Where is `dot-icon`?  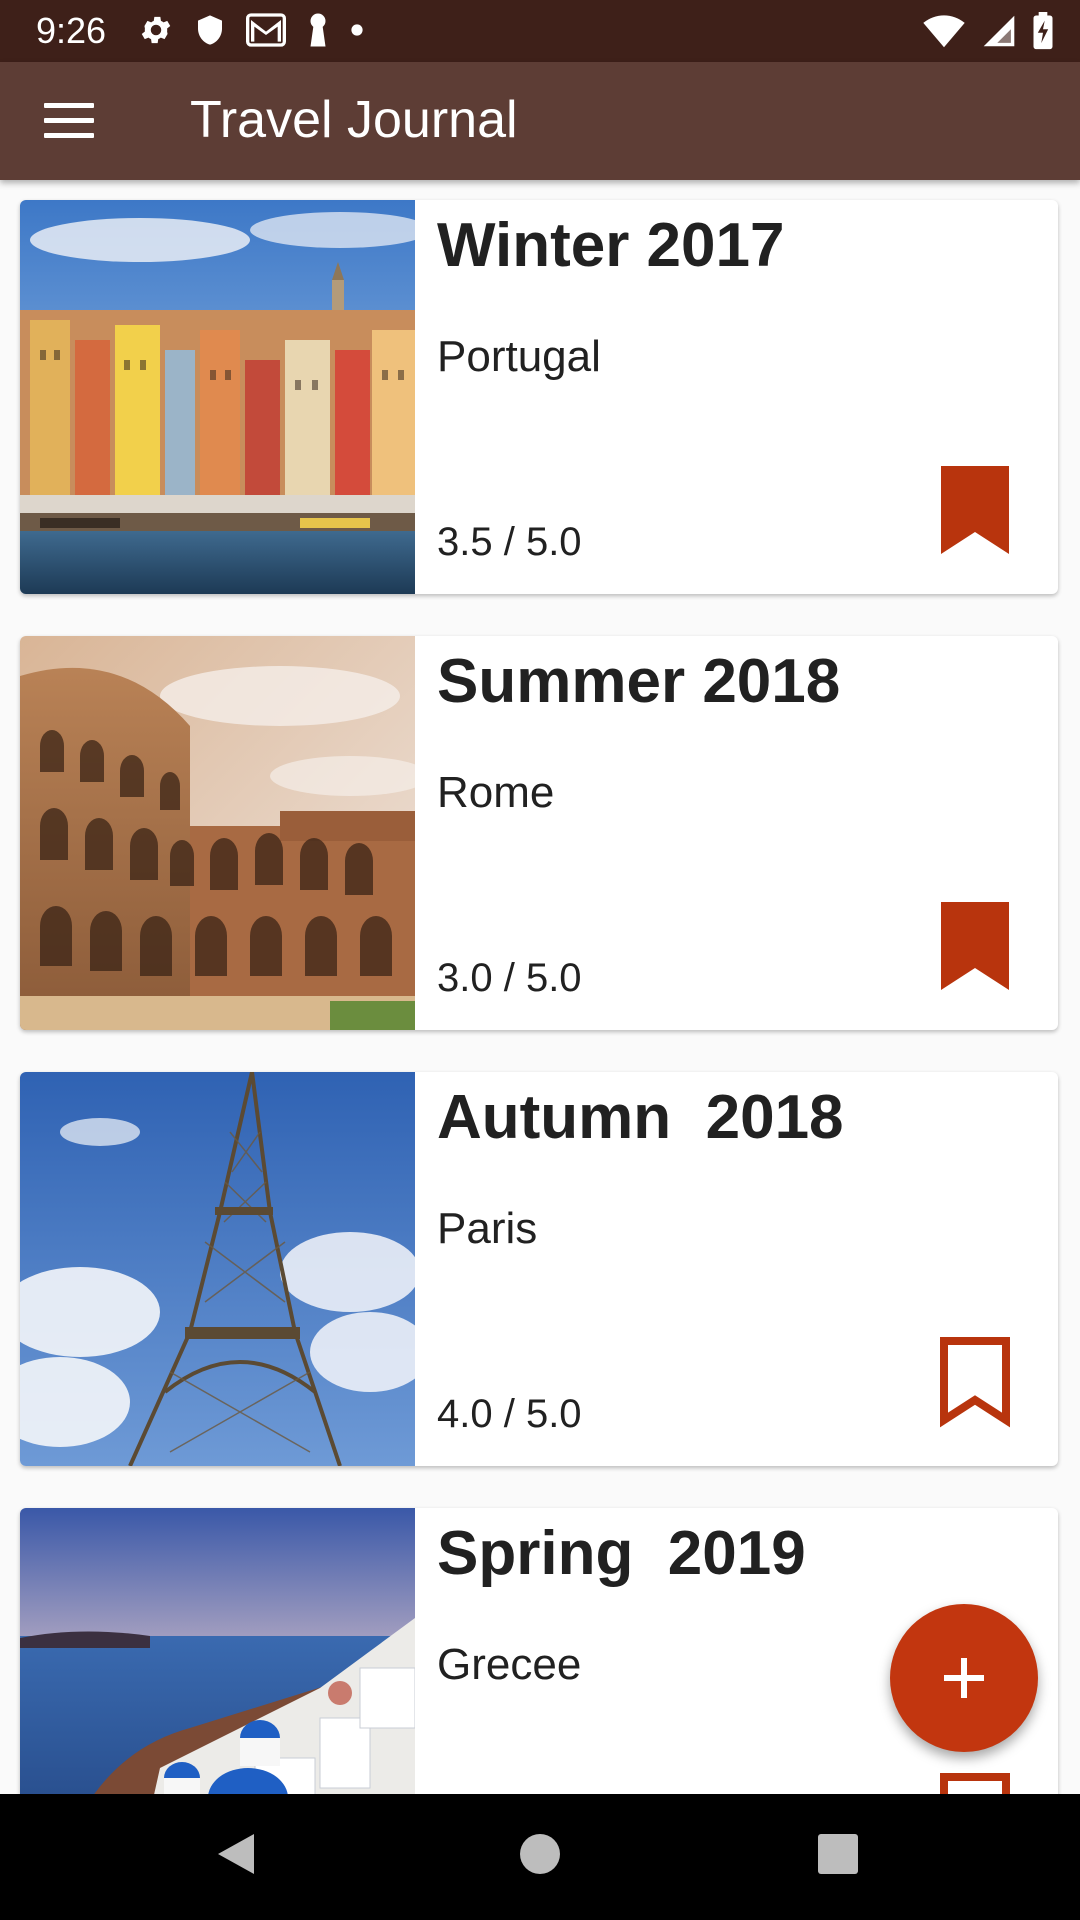
dot-icon is located at coordinates (357, 30).